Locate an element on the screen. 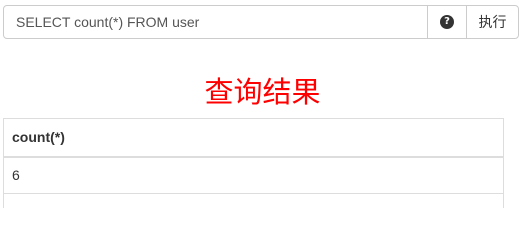 The width and height of the screenshot is (525, 240). table-row-empty is located at coordinates (253, 200).